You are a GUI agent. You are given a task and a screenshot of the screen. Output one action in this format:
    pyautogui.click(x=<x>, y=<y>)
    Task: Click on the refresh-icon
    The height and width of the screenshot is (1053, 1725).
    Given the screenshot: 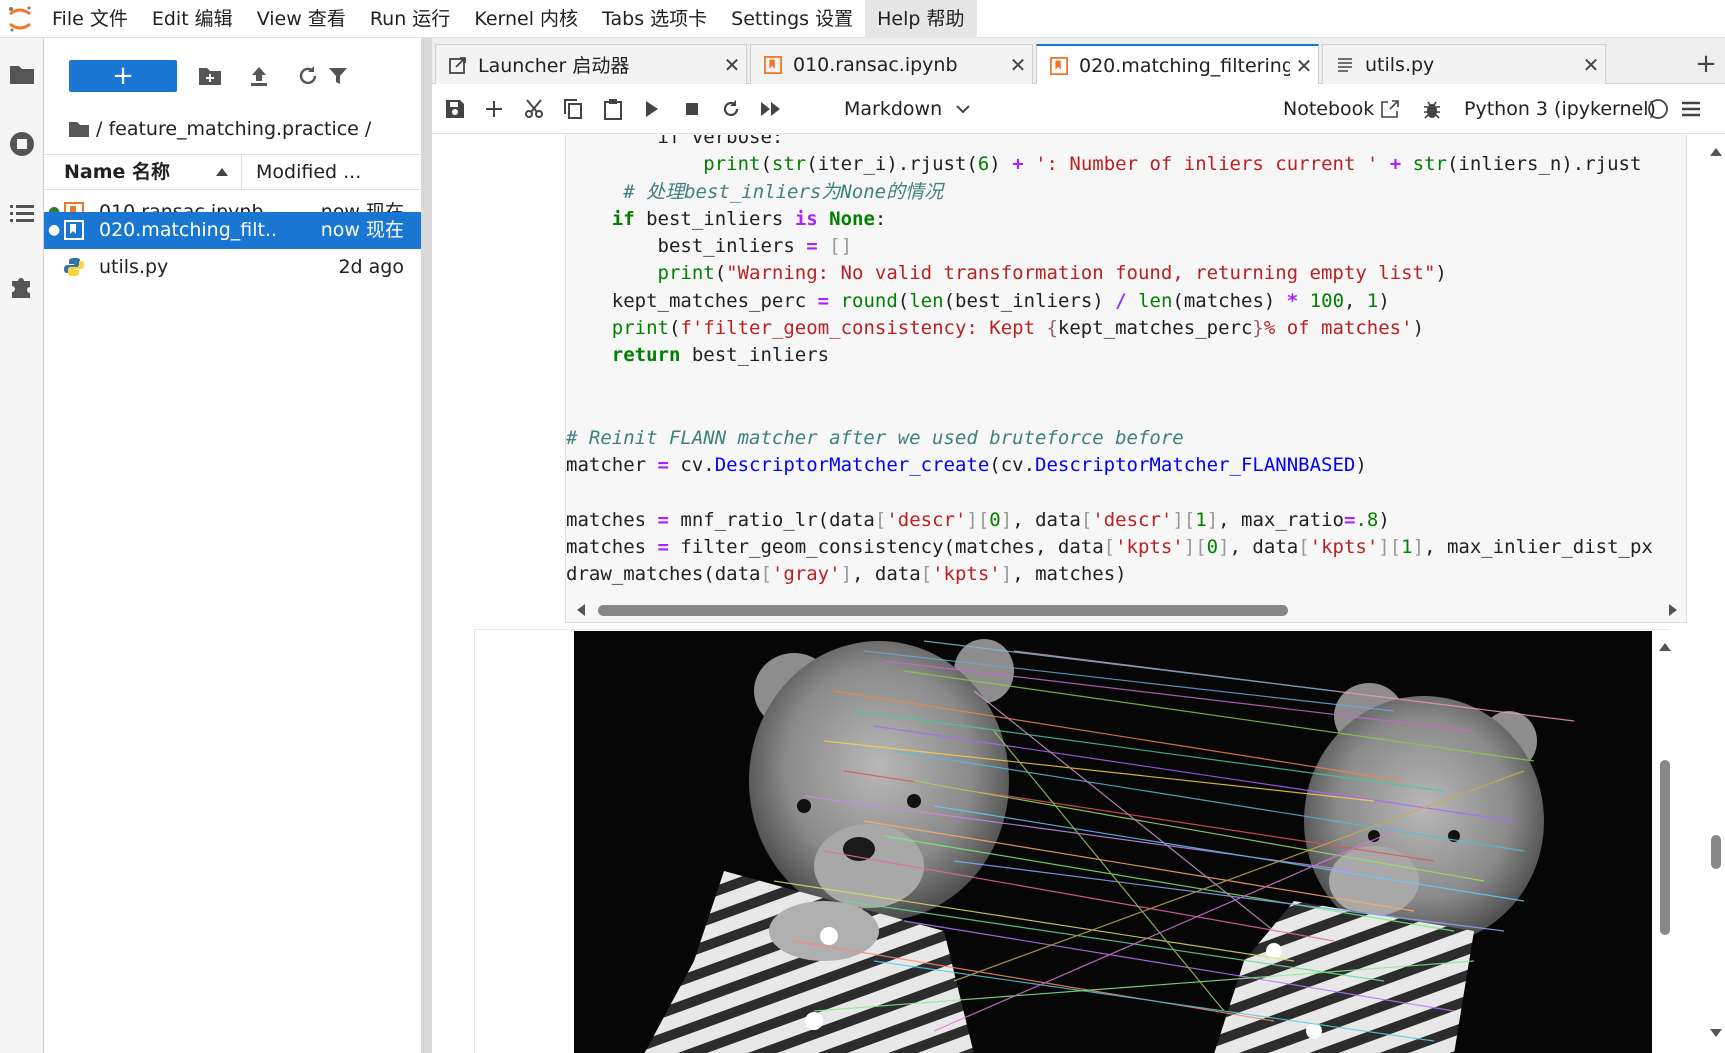 What is the action you would take?
    pyautogui.click(x=308, y=75)
    